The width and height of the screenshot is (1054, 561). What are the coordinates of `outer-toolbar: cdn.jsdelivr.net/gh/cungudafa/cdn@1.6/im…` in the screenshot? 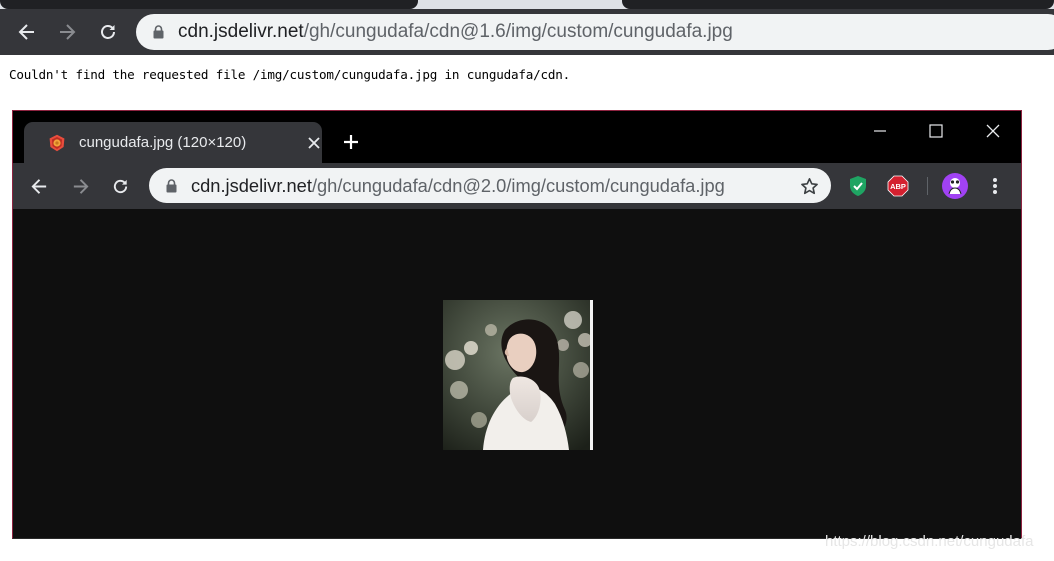 It's located at (527, 32).